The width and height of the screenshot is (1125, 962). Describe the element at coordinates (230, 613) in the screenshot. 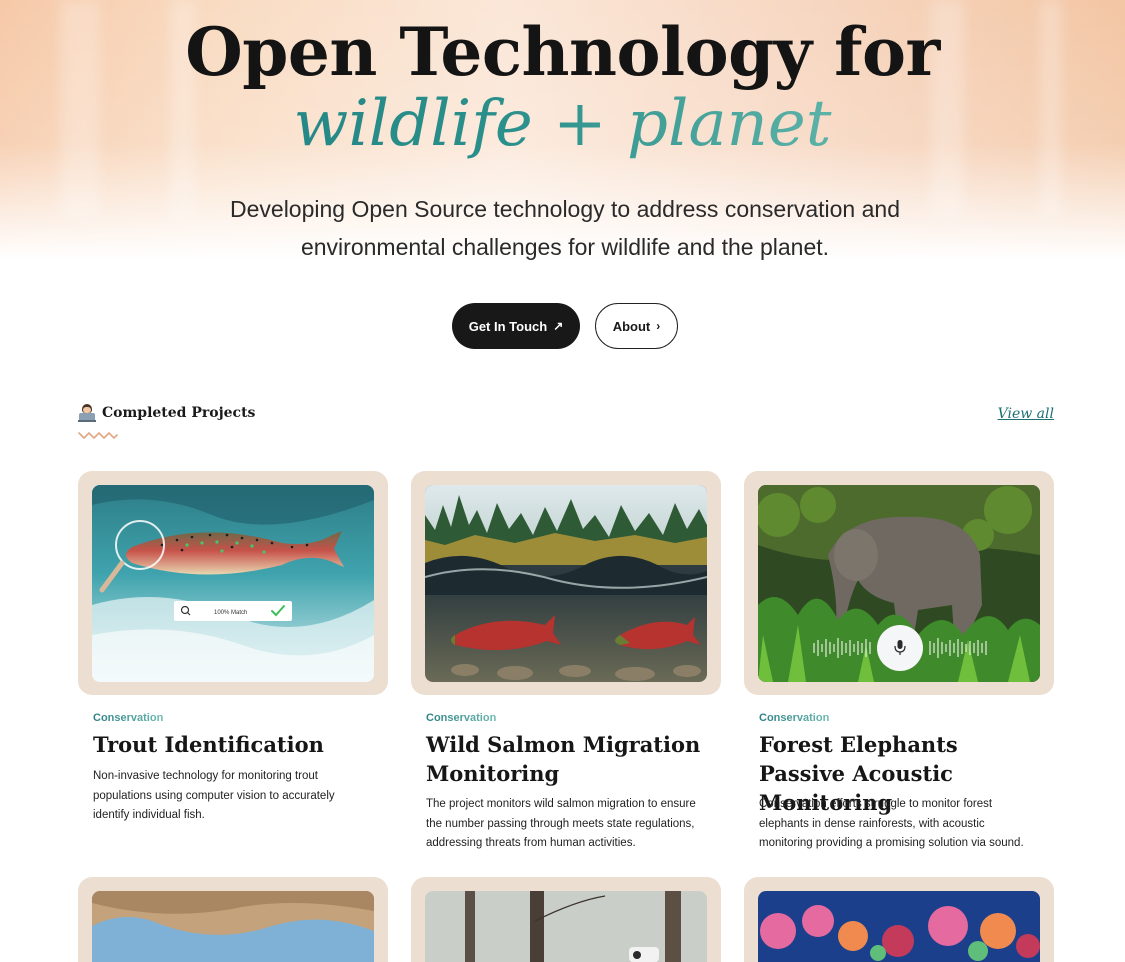

I see `match-overlay-text: 100% Match` at that location.